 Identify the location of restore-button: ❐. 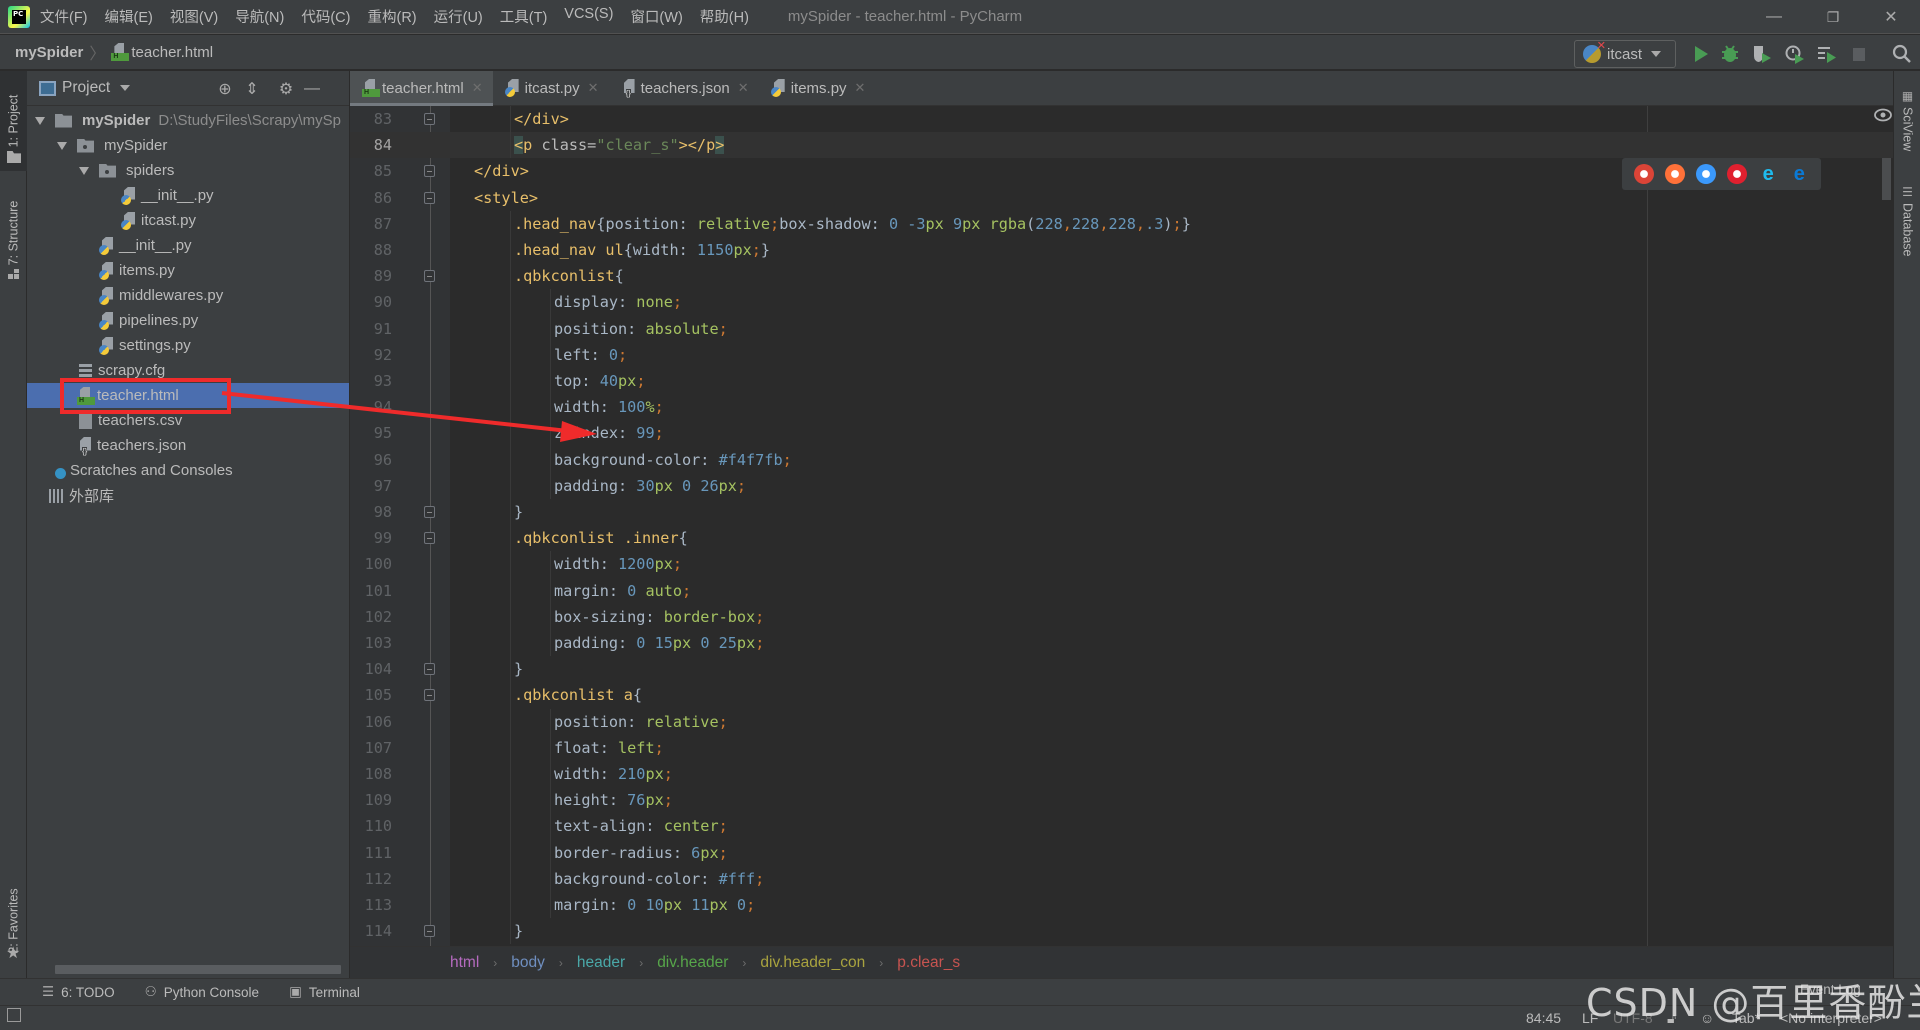
(1833, 17).